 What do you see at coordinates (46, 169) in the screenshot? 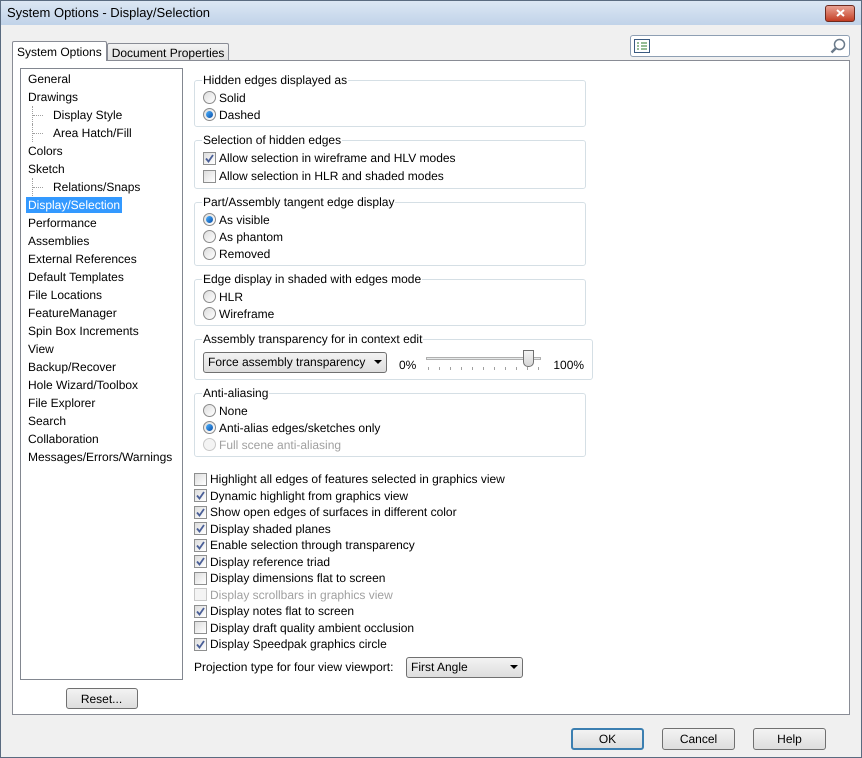
I see `tree-item: Sketch` at bounding box center [46, 169].